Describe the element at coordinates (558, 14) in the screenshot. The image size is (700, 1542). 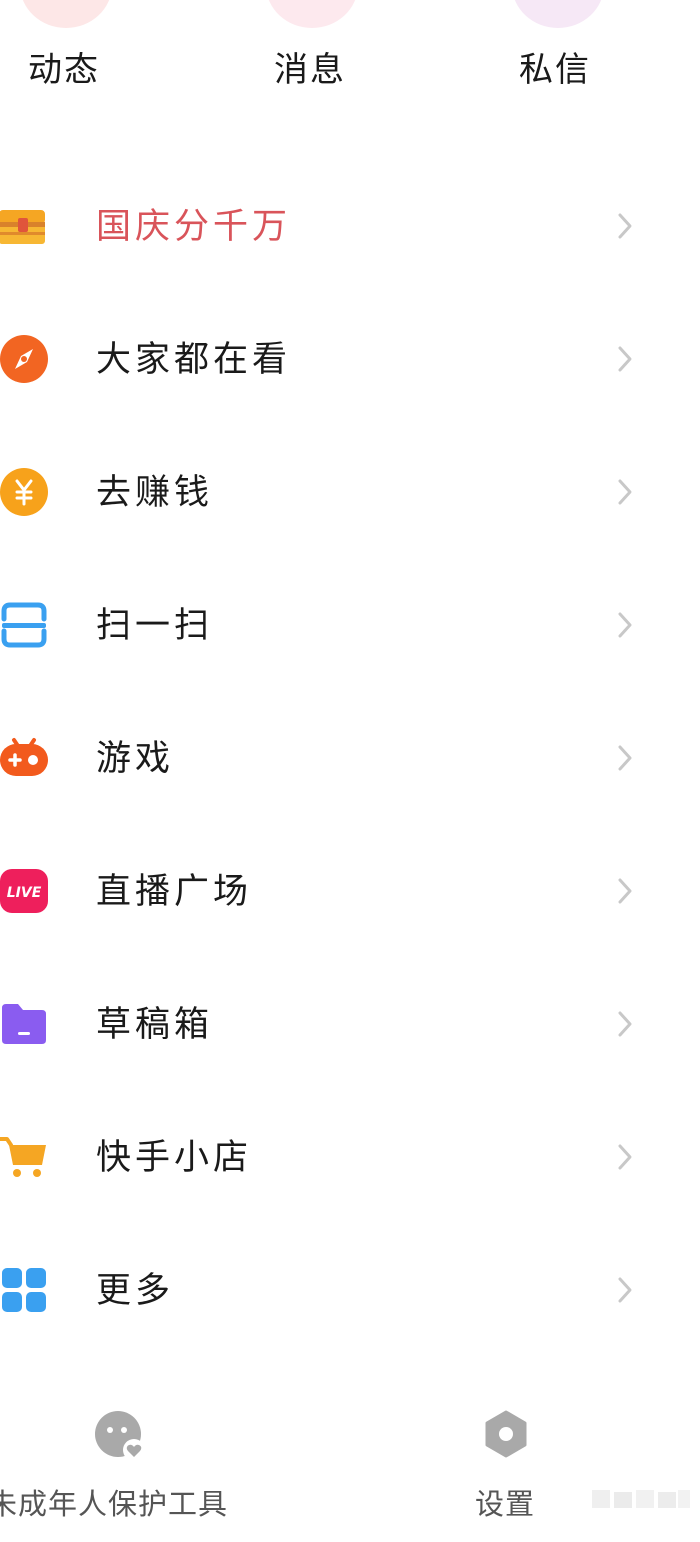
I see `private-message-icon` at that location.